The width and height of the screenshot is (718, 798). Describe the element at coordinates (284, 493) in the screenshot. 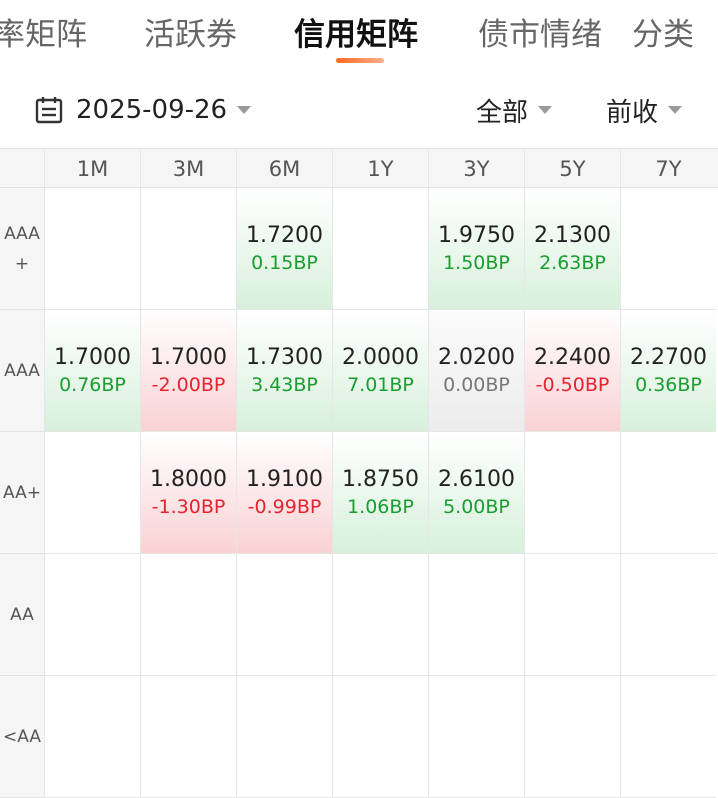

I see `matrix-cell: 1.9100 -0.99BP` at that location.